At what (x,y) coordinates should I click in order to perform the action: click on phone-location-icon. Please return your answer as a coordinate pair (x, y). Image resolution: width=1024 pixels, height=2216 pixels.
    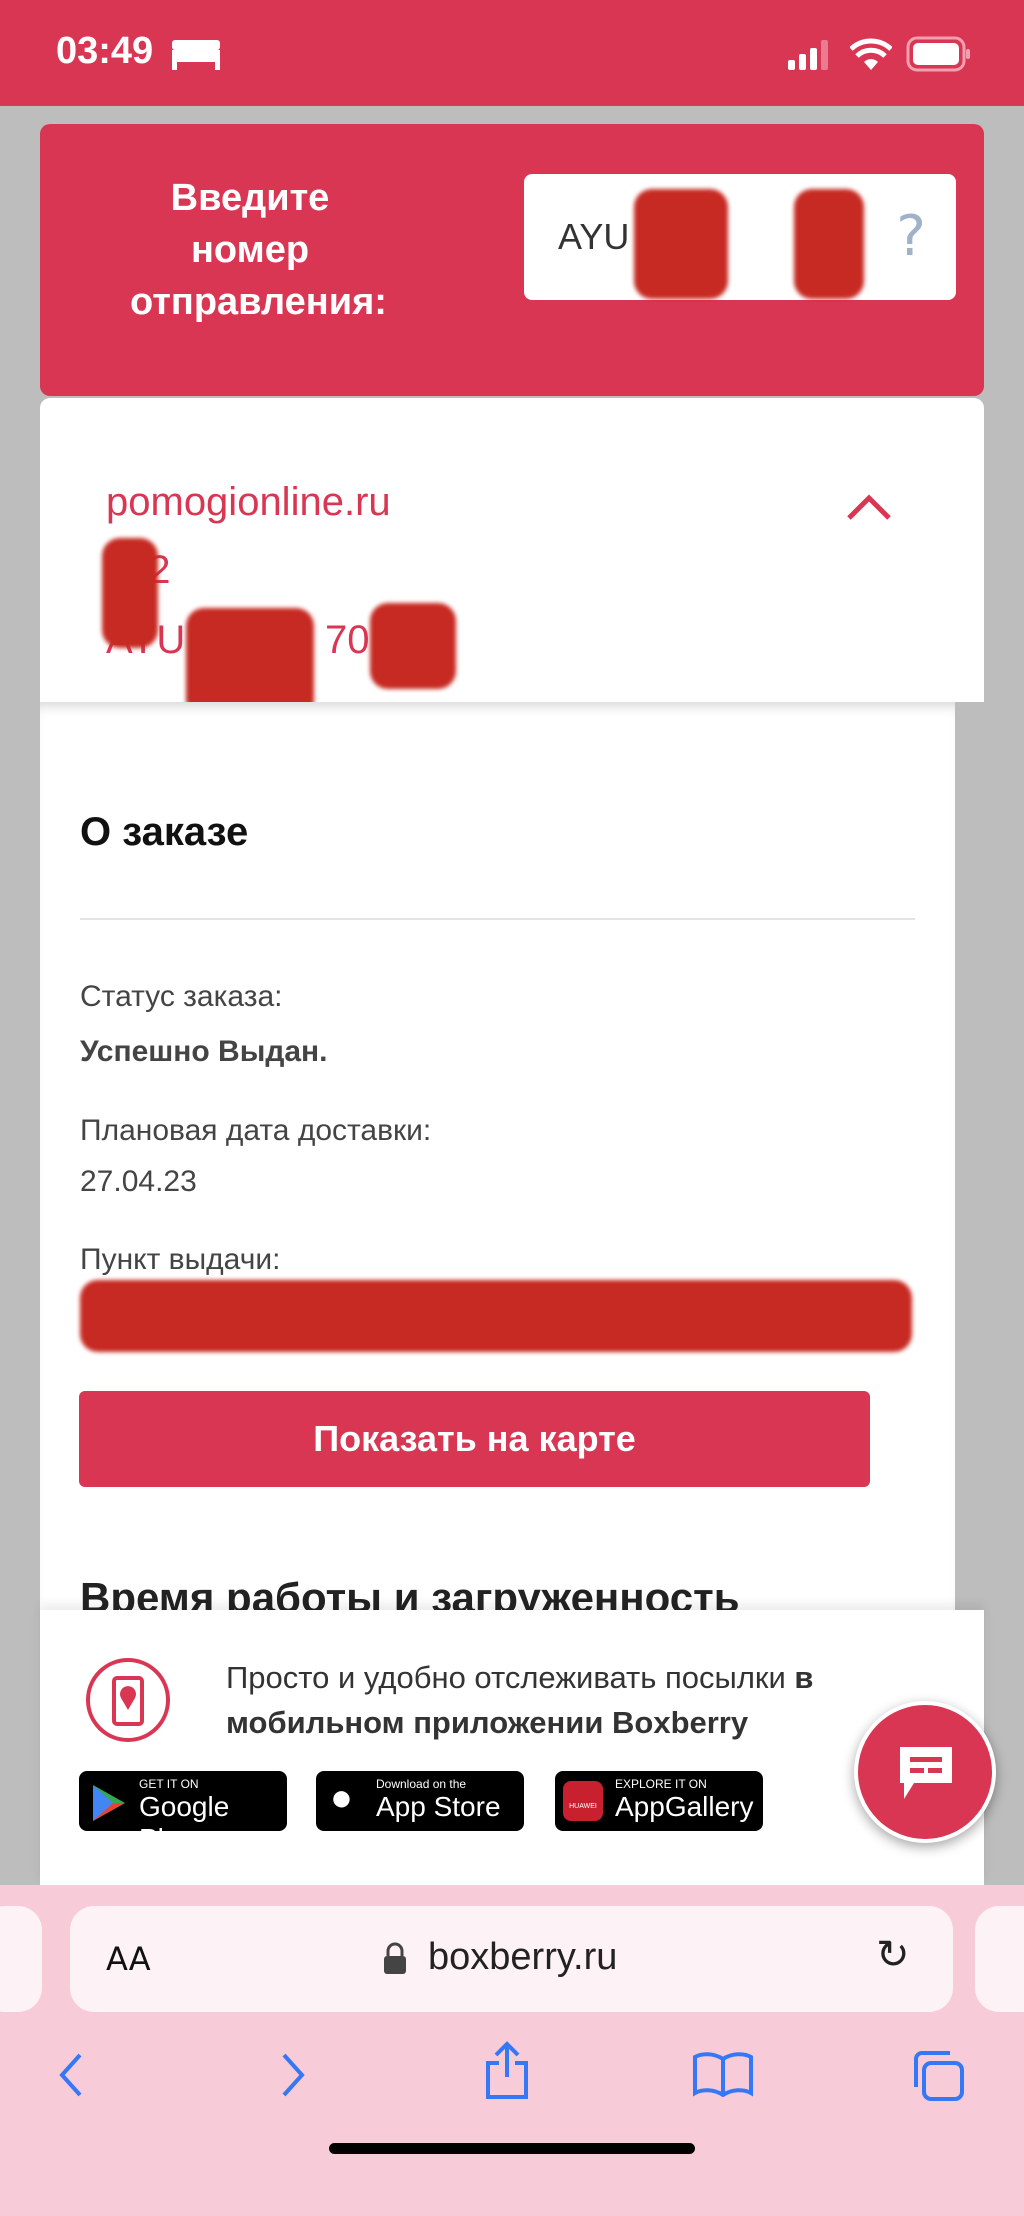
    Looking at the image, I should click on (128, 1700).